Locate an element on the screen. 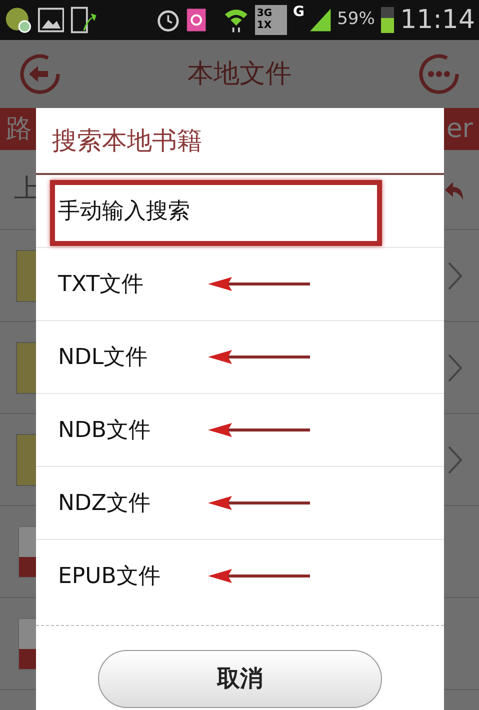 The image size is (479, 710). screen-title: 本地文件 is located at coordinates (240, 74).